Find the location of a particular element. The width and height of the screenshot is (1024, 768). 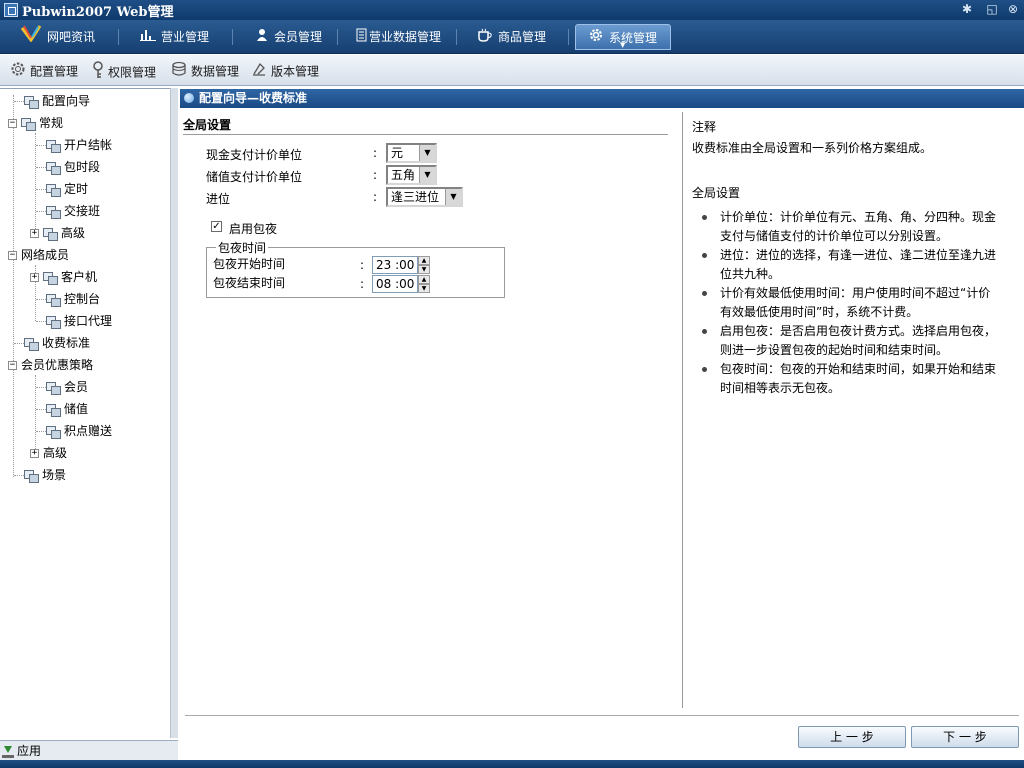

next-step-button: 下 一 步 is located at coordinates (965, 737).